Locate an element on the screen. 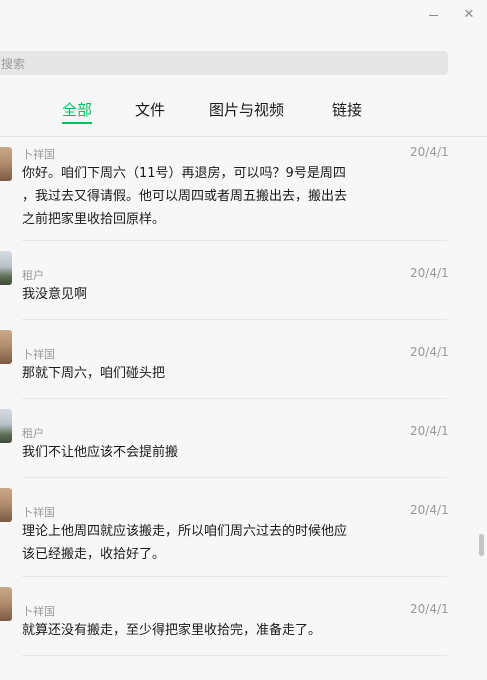 Image resolution: width=487 pixels, height=680 pixels. message-content: 就算还没有搬走，至少得把家里收拾完，准备走了。 is located at coordinates (172, 630).